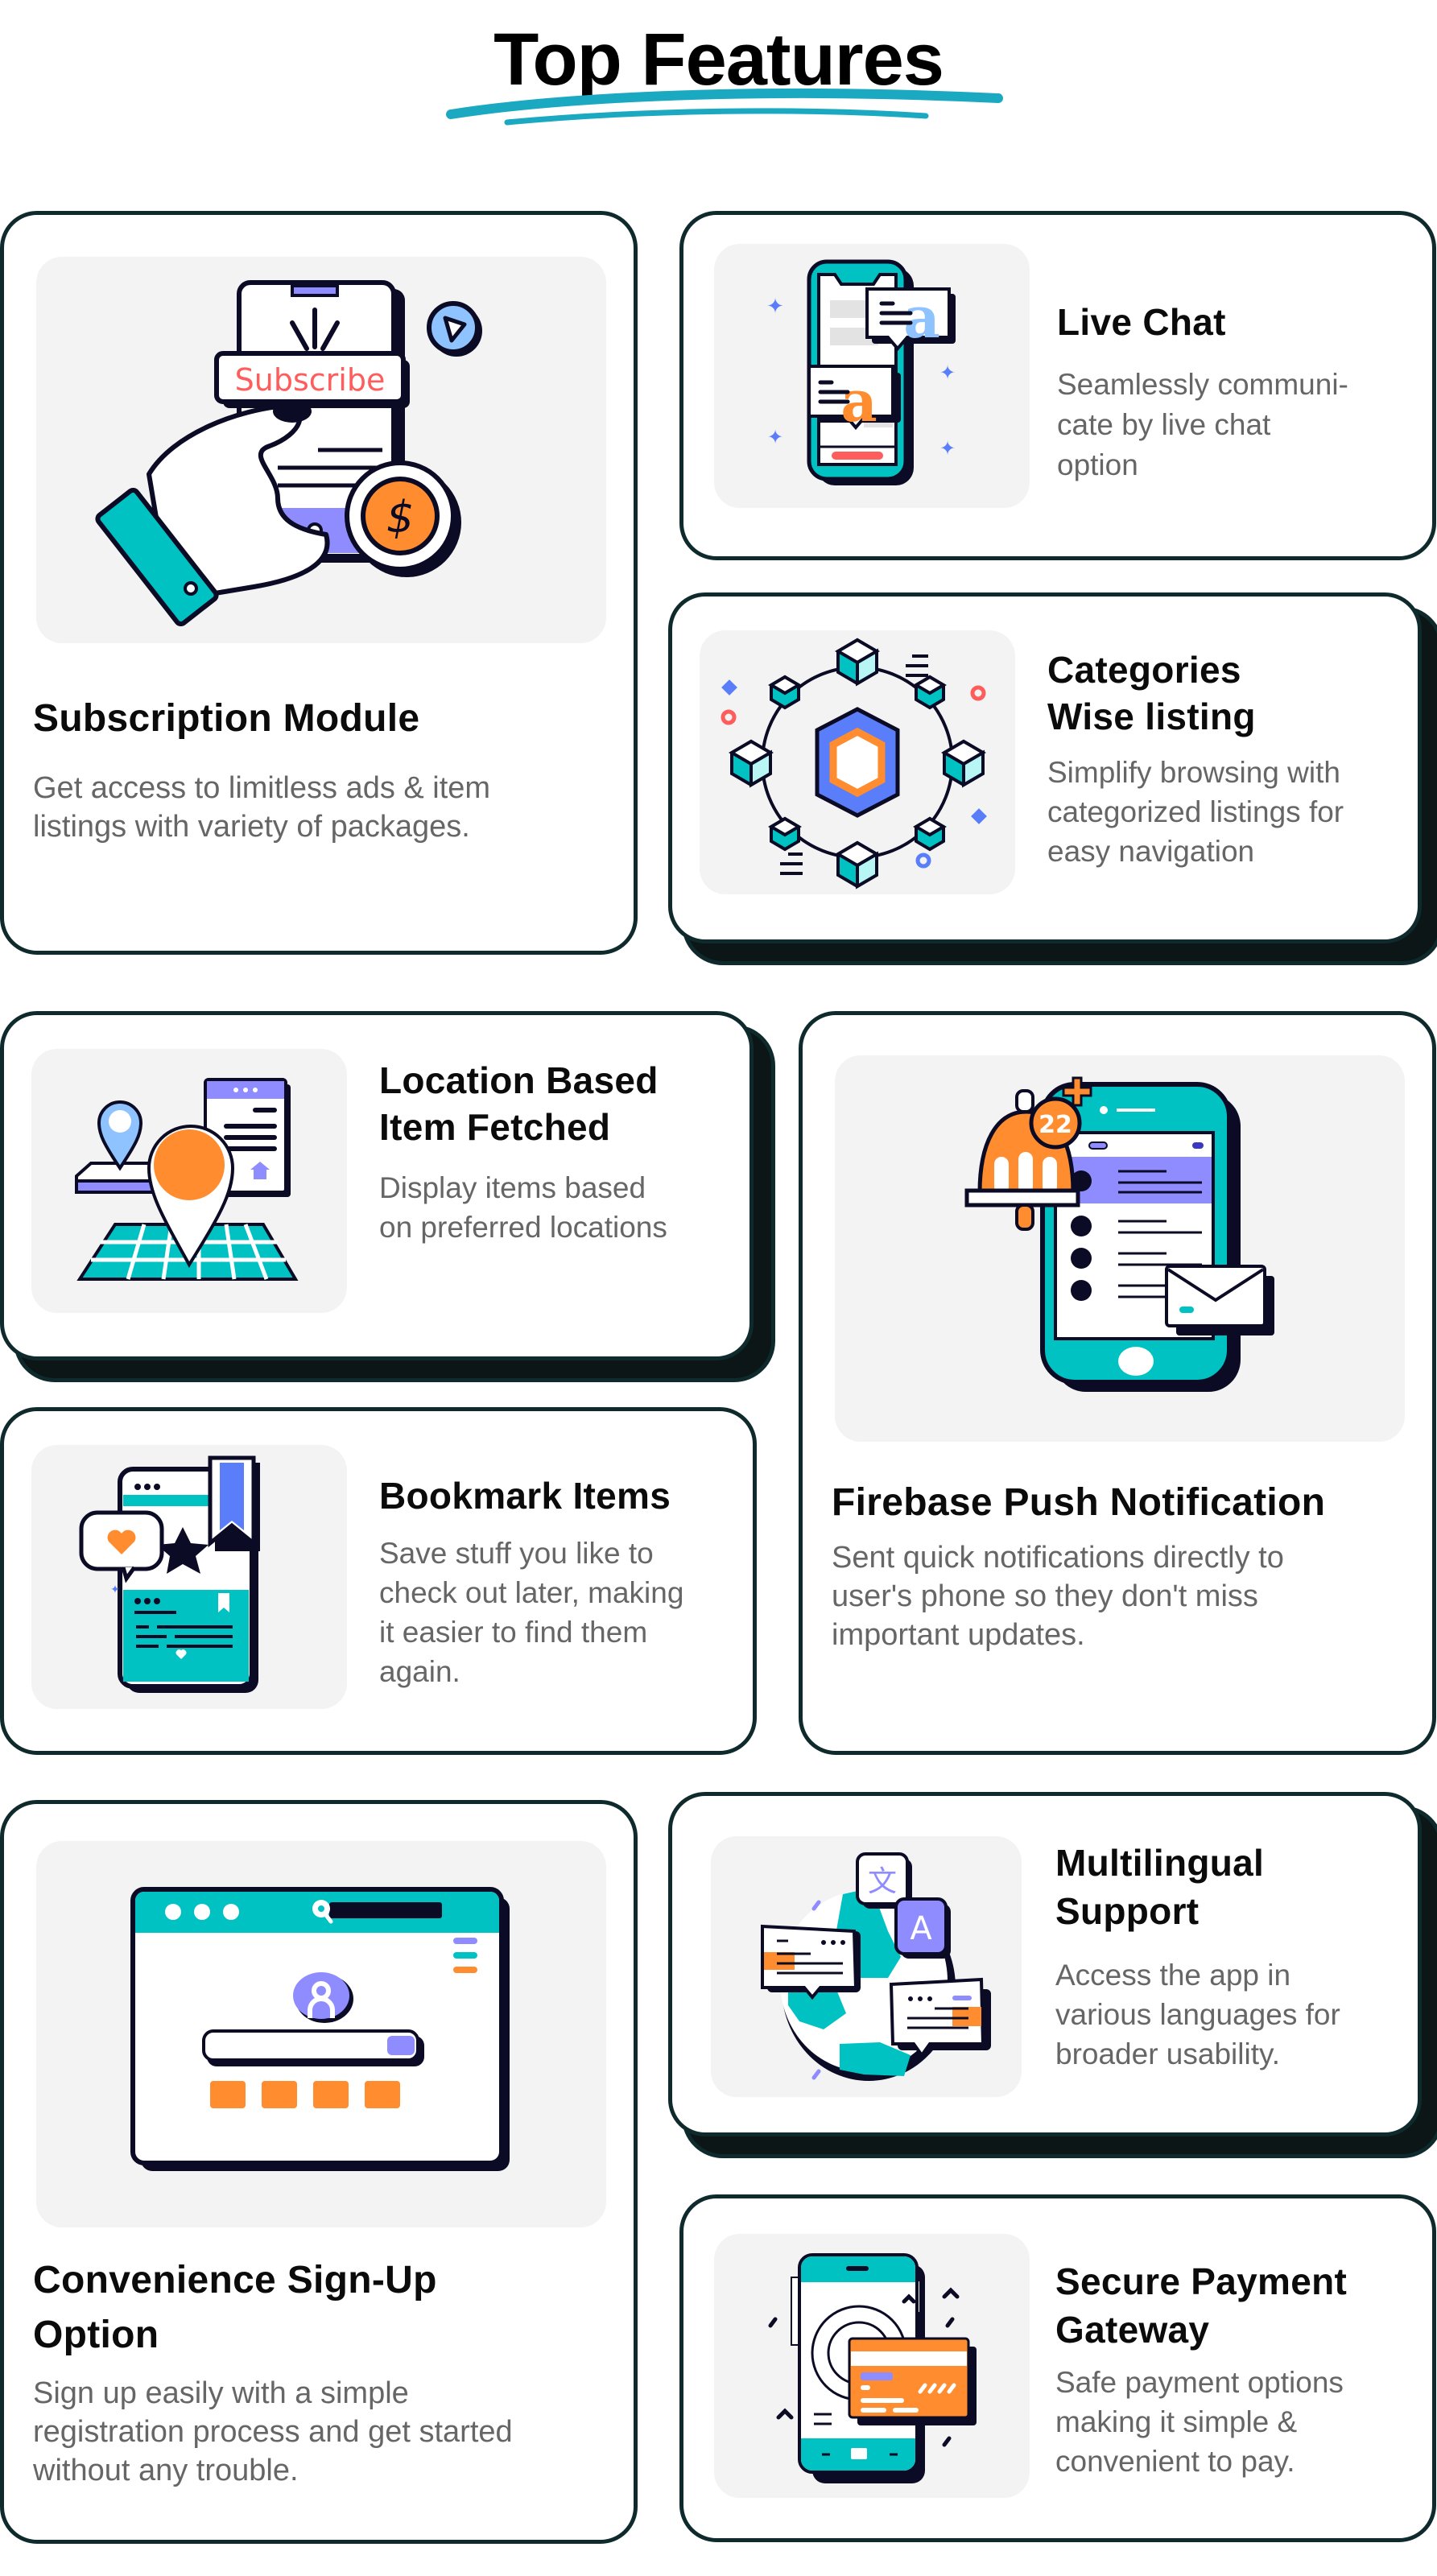 The width and height of the screenshot is (1437, 2576). Describe the element at coordinates (1197, 2014) in the screenshot. I see `feature-description-line: various languages for` at that location.